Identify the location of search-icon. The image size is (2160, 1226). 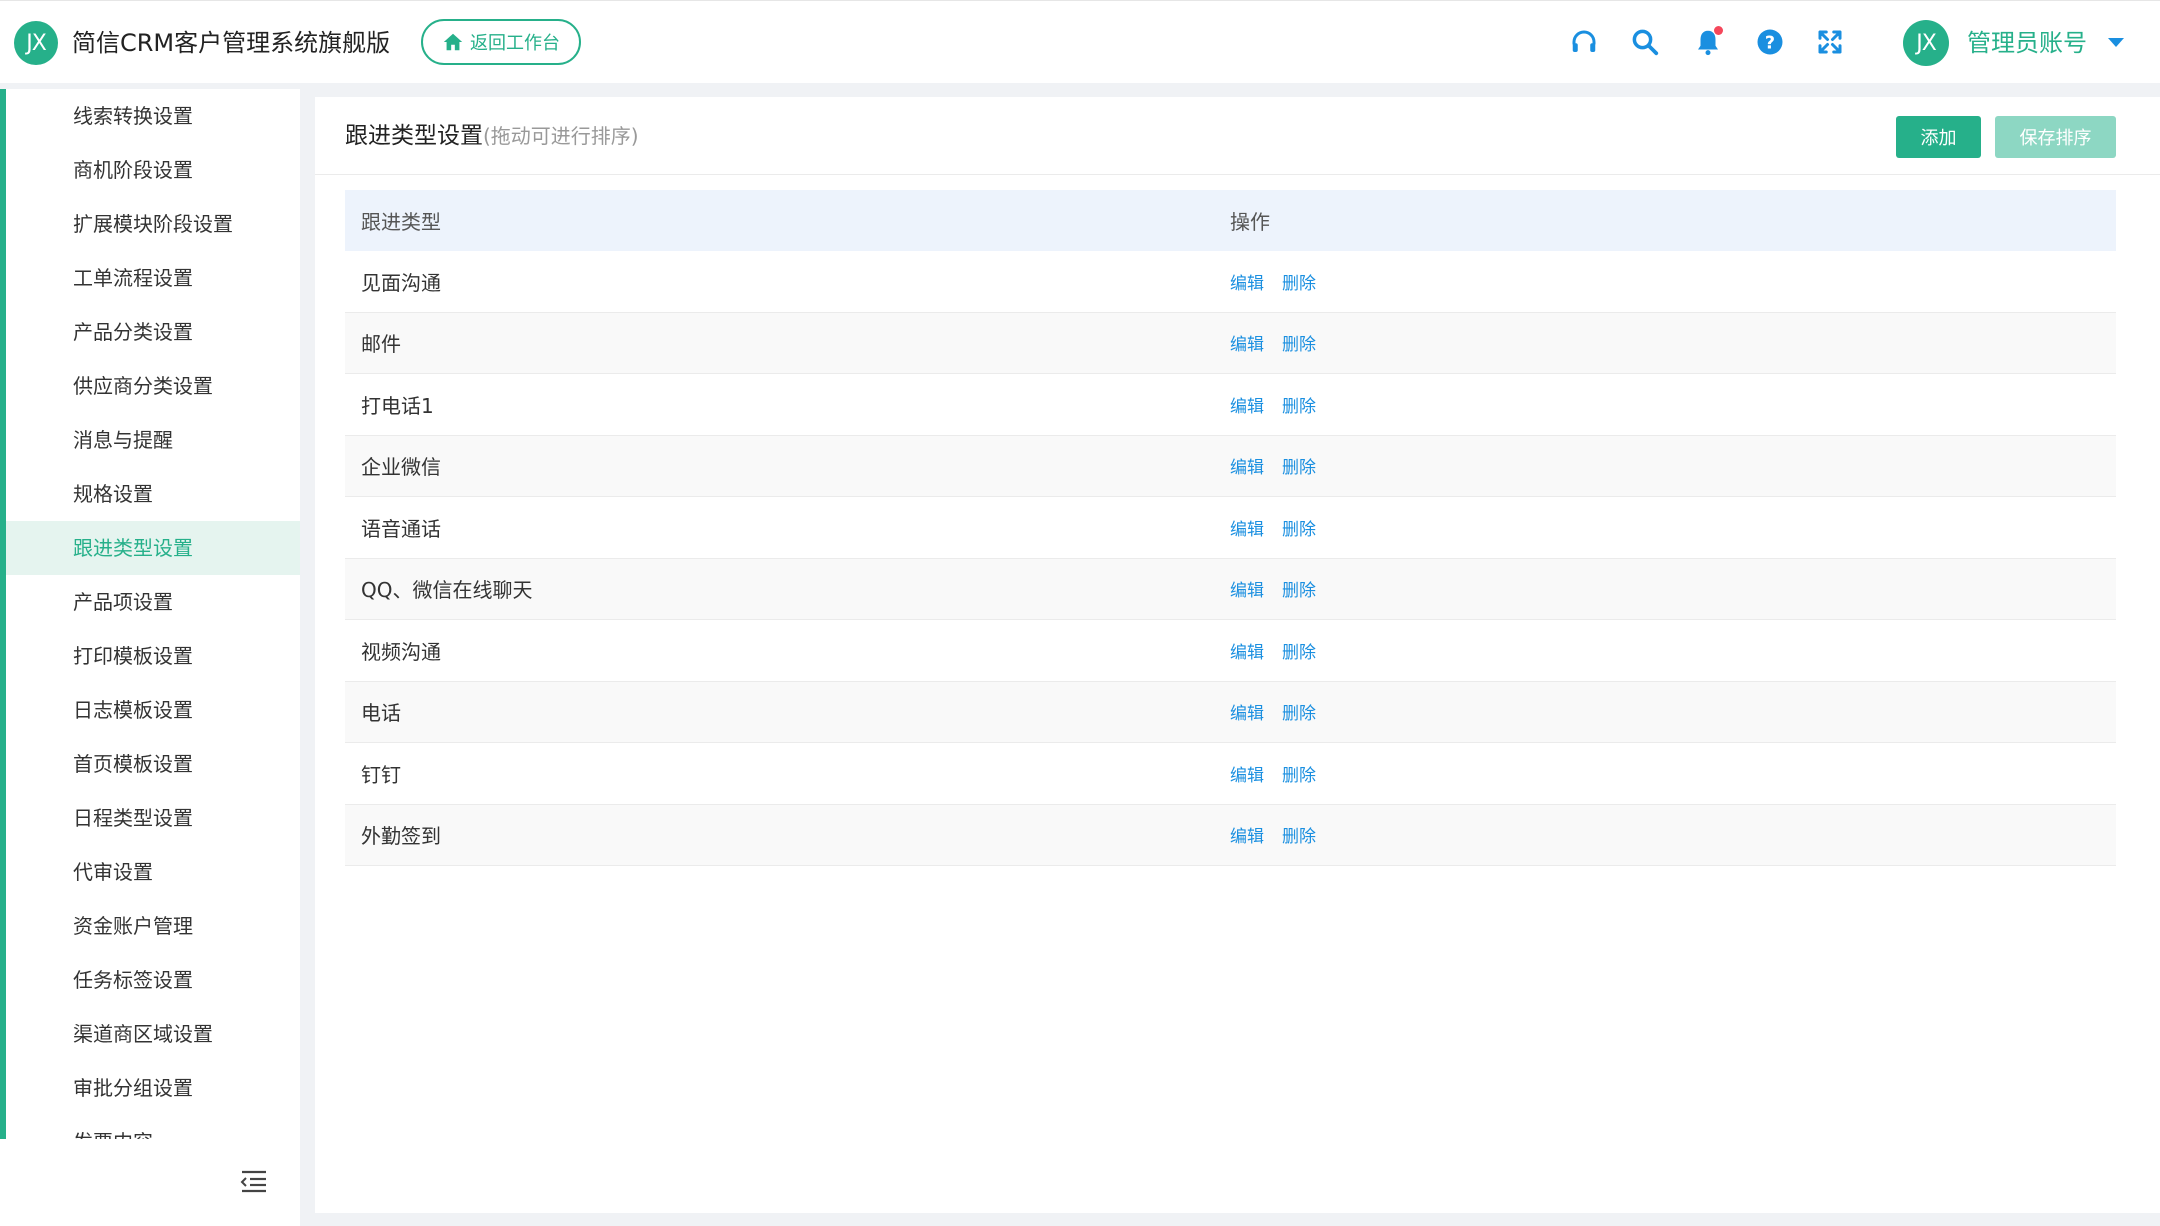
(1645, 42).